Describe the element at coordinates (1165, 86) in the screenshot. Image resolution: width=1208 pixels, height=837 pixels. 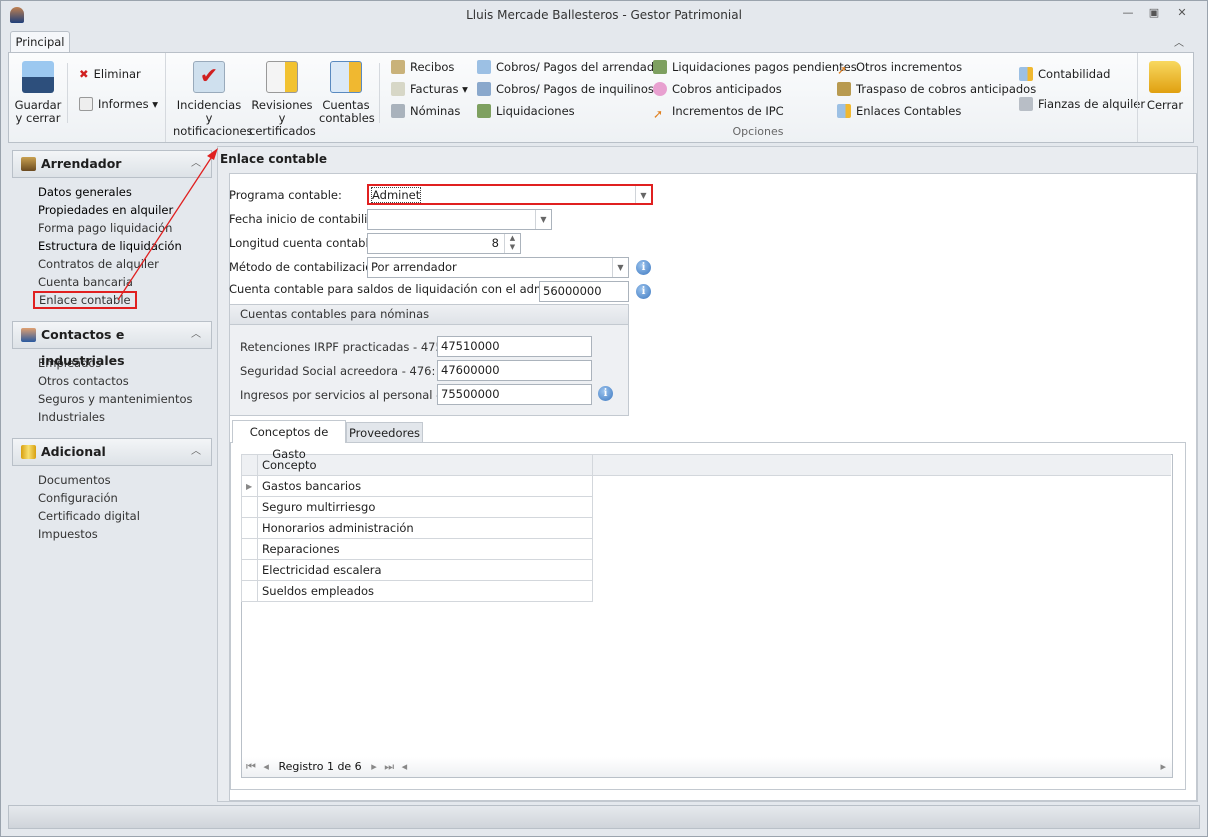
I see `cerrar-button: Cerrar` at that location.